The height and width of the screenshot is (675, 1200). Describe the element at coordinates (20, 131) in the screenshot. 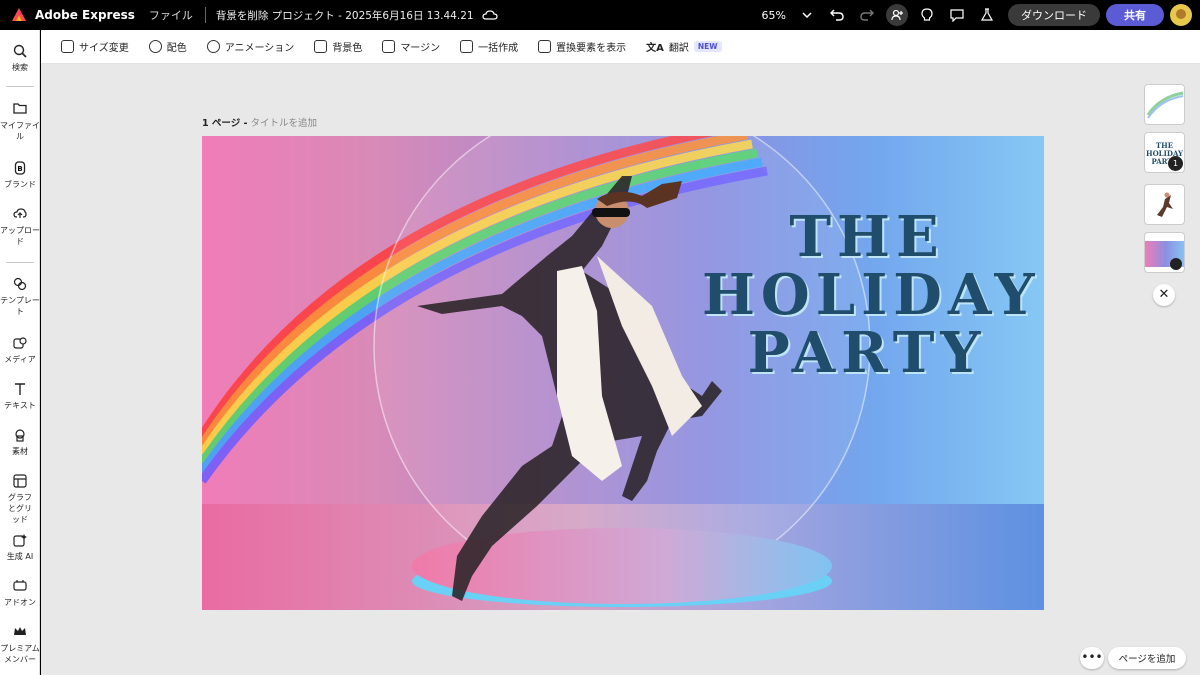

I see `sidebar-item-label: マイファイル` at that location.